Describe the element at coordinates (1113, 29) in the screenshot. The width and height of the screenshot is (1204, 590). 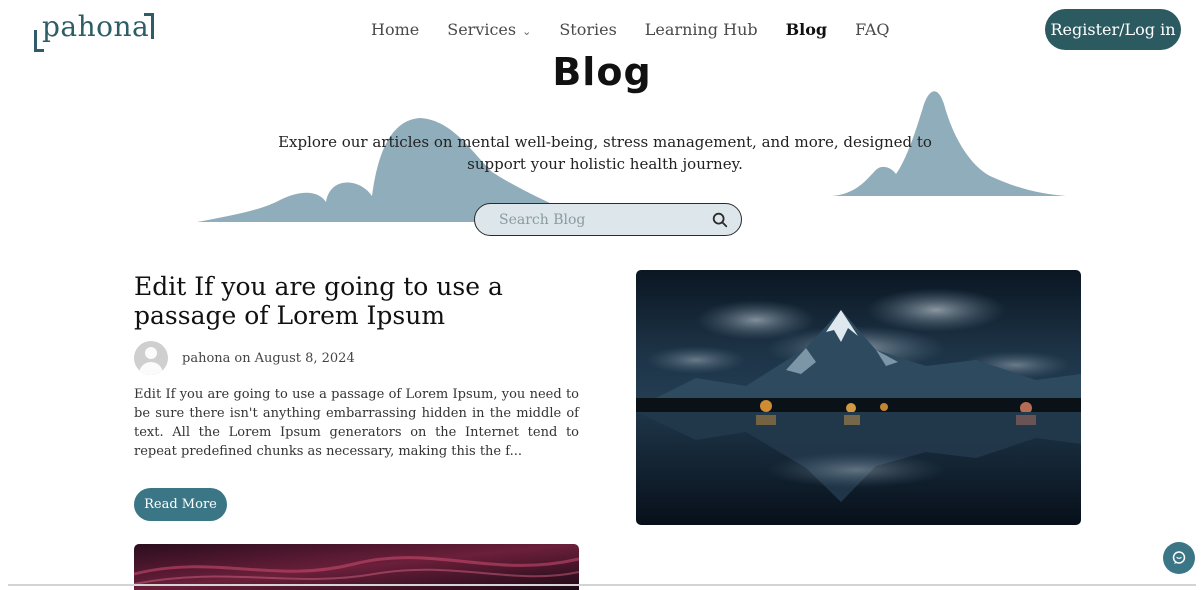
I see `register-login-button: Register/Log in` at that location.